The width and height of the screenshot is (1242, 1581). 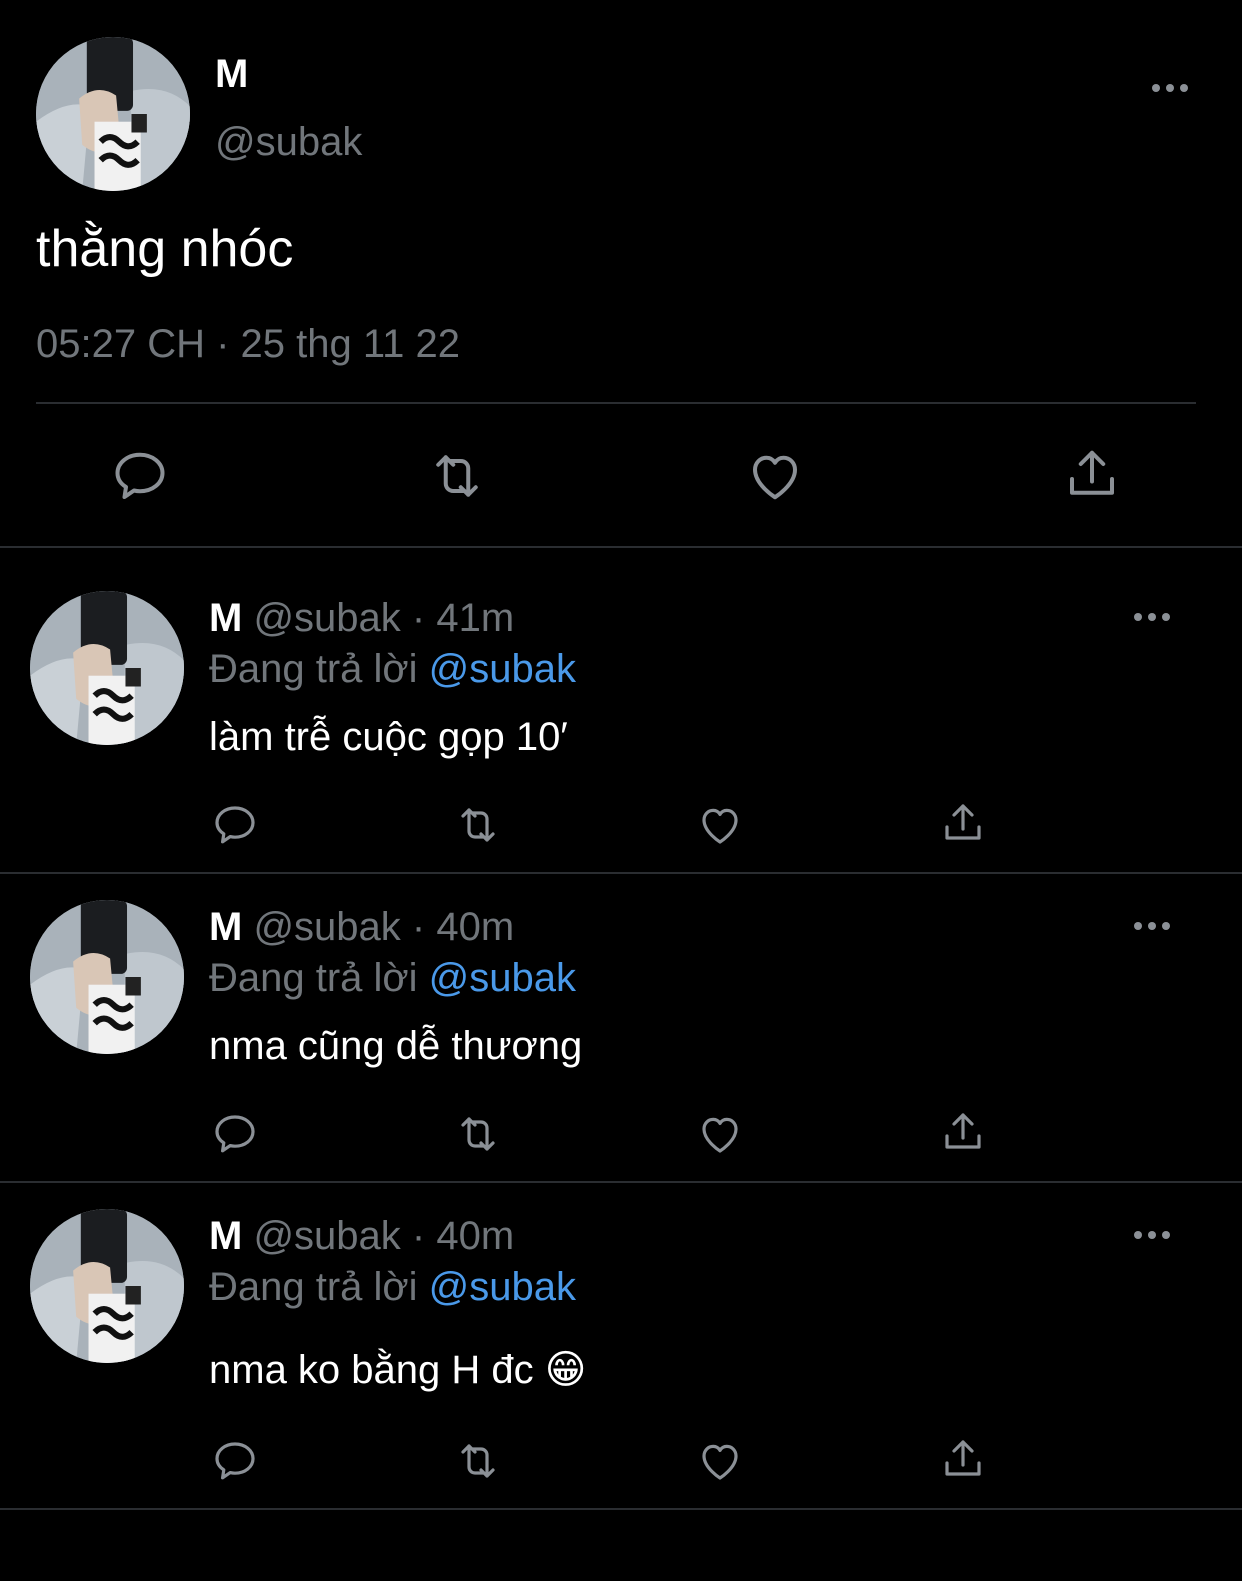 I want to click on reply-text: nma cũng dễ thương, so click(x=396, y=1046).